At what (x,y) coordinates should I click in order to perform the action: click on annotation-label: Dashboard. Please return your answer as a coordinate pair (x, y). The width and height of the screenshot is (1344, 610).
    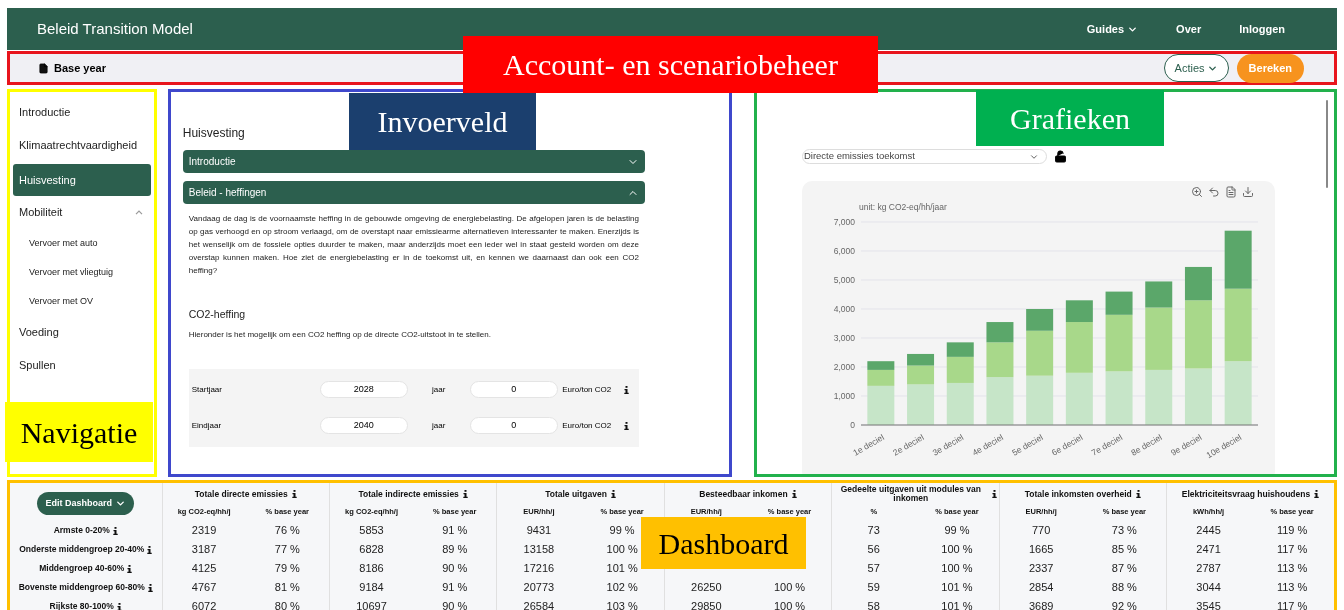
    Looking at the image, I should click on (723, 543).